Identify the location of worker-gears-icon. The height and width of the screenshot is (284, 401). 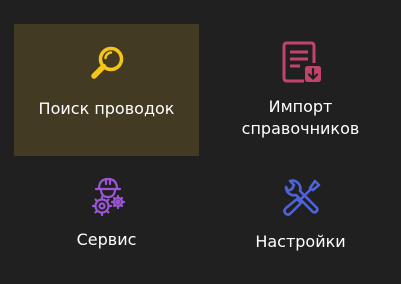
(107, 196).